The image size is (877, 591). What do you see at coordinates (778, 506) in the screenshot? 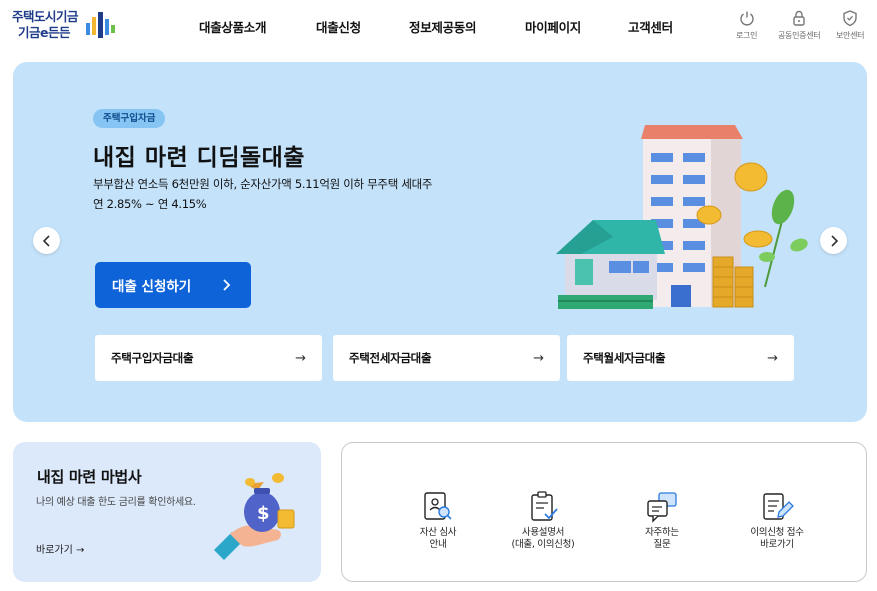
I see `objection-icon` at bounding box center [778, 506].